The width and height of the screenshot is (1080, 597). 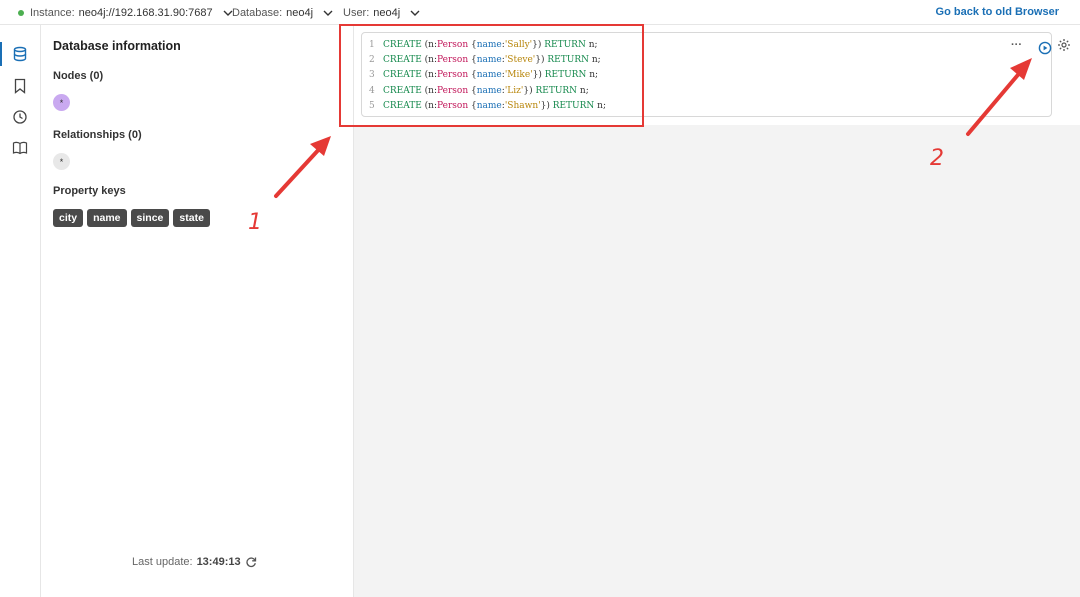 I want to click on user-label: User:, so click(x=356, y=13).